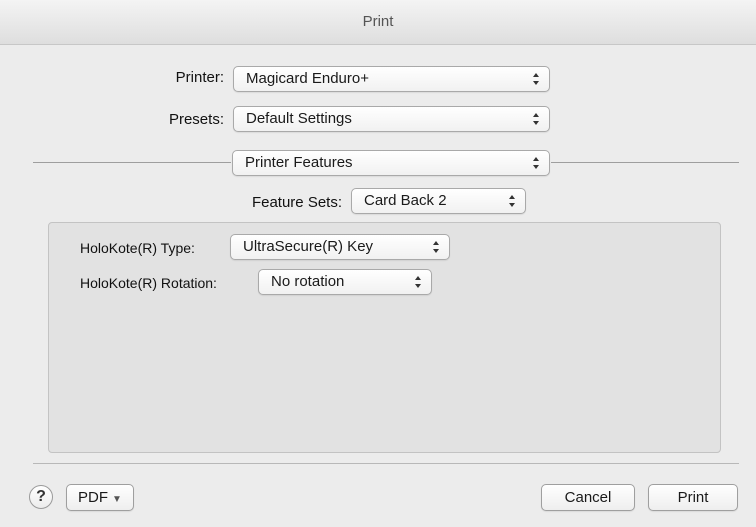  I want to click on pdf-menu-button: PDF ▼, so click(100, 497).